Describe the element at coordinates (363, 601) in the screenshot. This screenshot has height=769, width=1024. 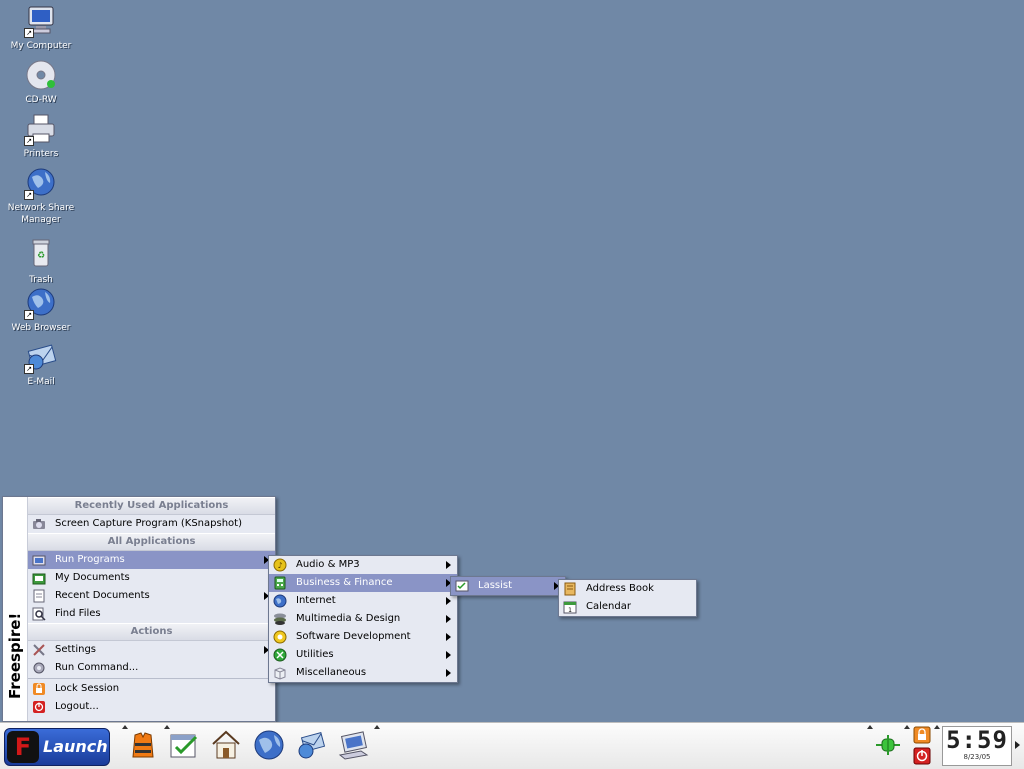
I see `menu-item-internet: Internet` at that location.